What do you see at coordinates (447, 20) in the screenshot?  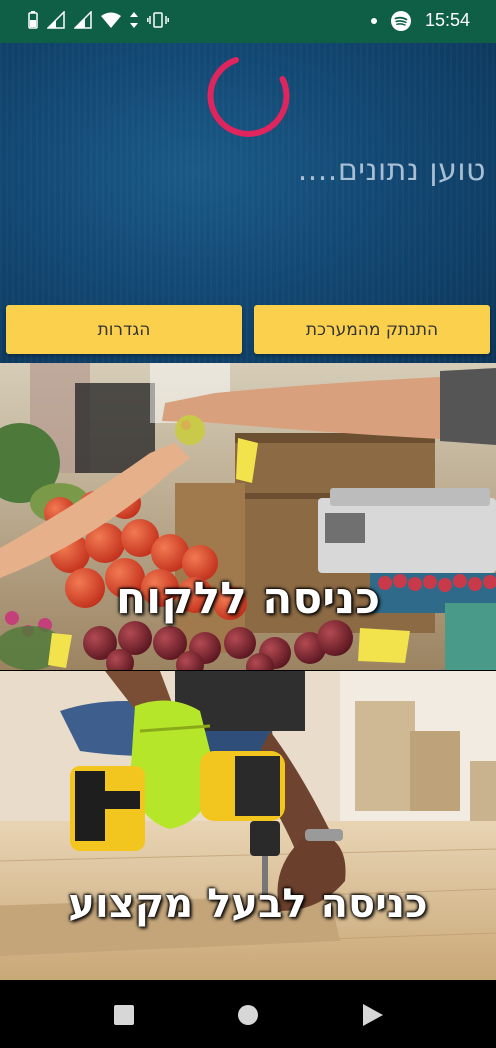 I see `status-clock: 15:54` at bounding box center [447, 20].